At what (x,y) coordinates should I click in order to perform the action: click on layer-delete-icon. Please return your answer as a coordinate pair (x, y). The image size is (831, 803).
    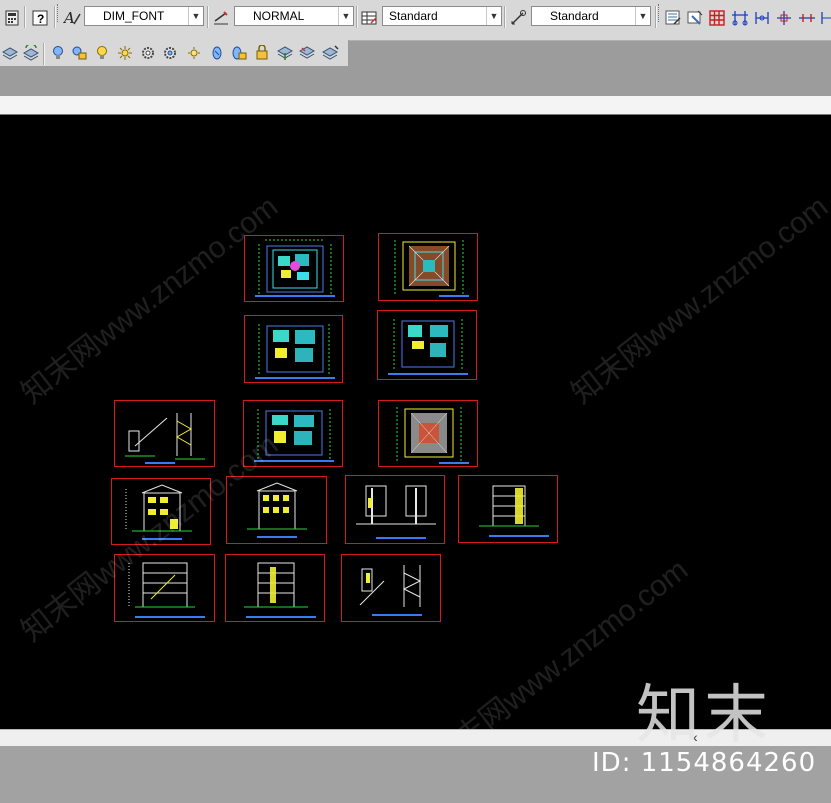
    Looking at the image, I should click on (307, 53).